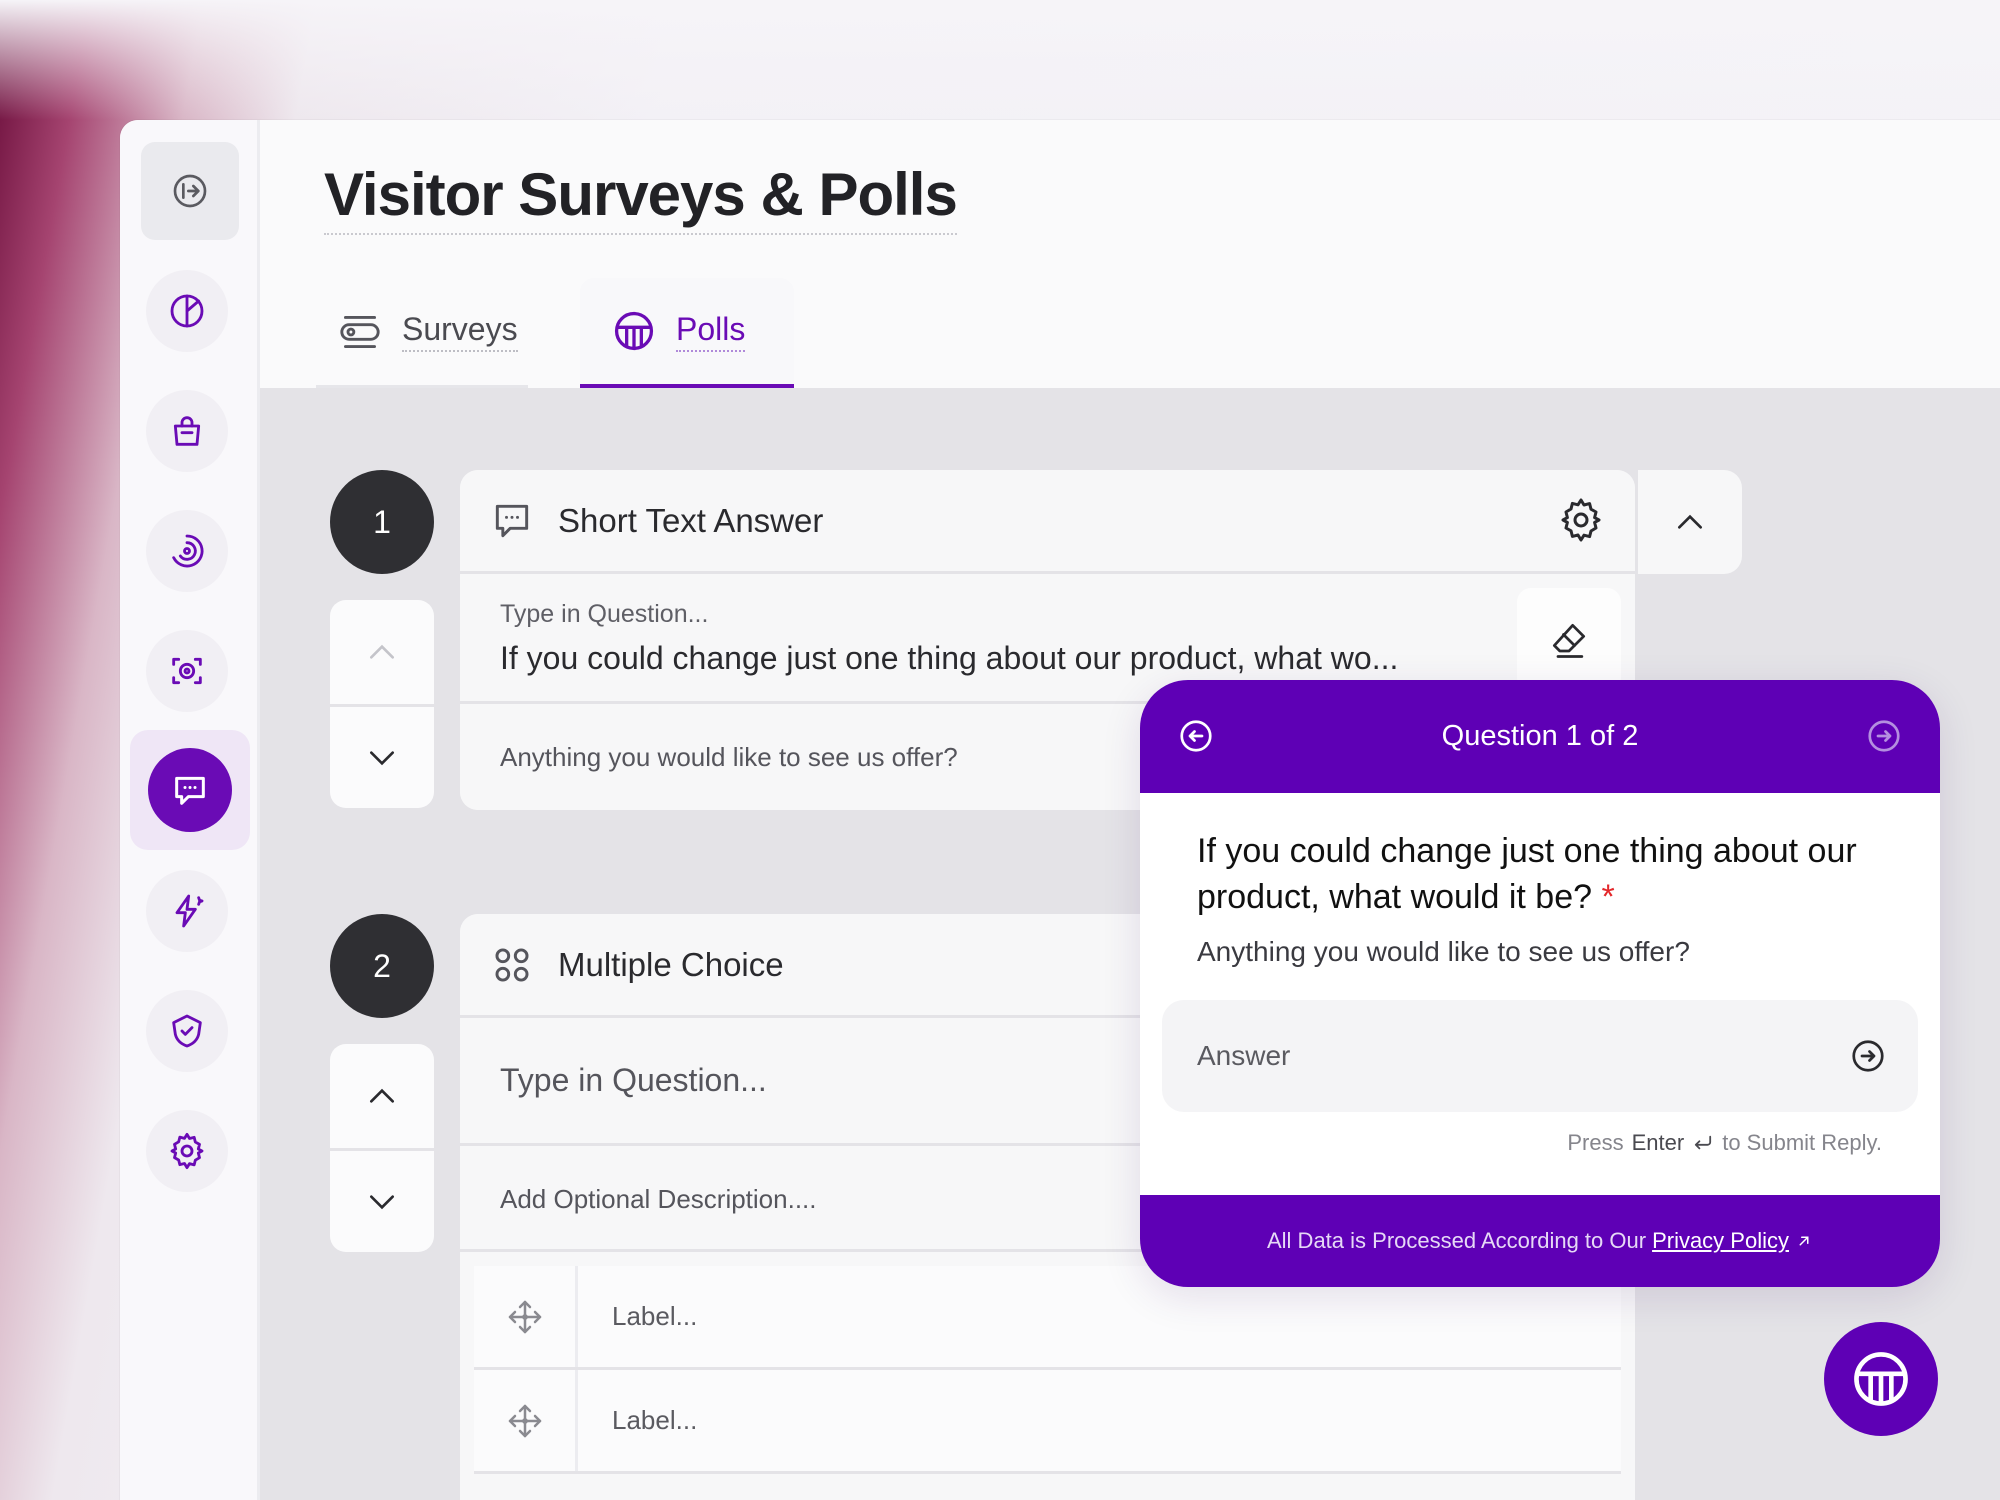 This screenshot has height=1500, width=2000. What do you see at coordinates (1658, 1142) in the screenshot?
I see `hint-key: Enter` at bounding box center [1658, 1142].